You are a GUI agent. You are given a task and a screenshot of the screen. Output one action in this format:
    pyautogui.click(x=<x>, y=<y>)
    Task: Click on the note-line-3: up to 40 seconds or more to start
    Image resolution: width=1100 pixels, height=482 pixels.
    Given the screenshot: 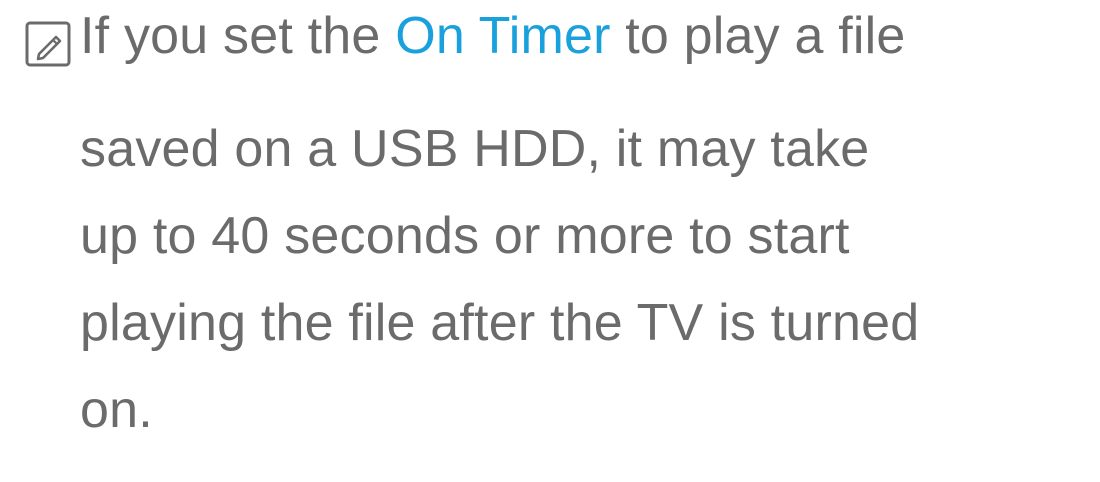 What is the action you would take?
    pyautogui.click(x=465, y=236)
    